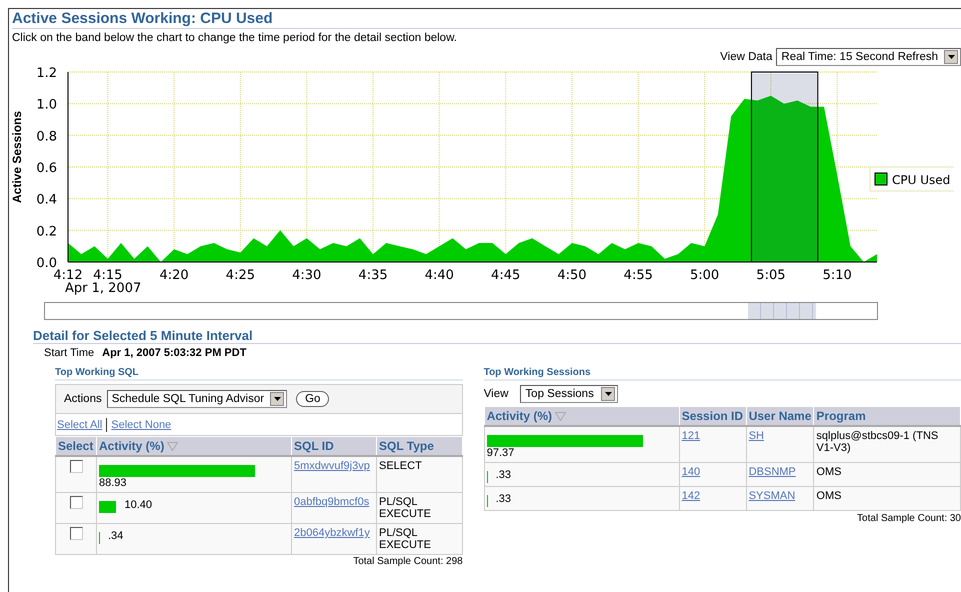 This screenshot has width=961, height=592. What do you see at coordinates (46, 200) in the screenshot?
I see `y-tick-label: 0.4` at bounding box center [46, 200].